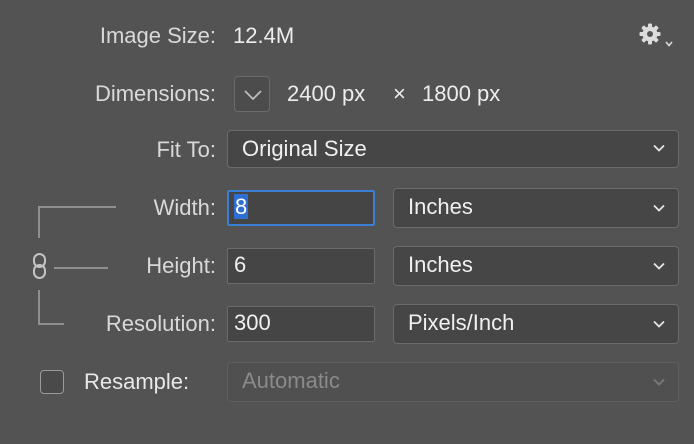 The width and height of the screenshot is (694, 444). What do you see at coordinates (536, 324) in the screenshot?
I see `resolution-unit-select: Pixels/Inch` at bounding box center [536, 324].